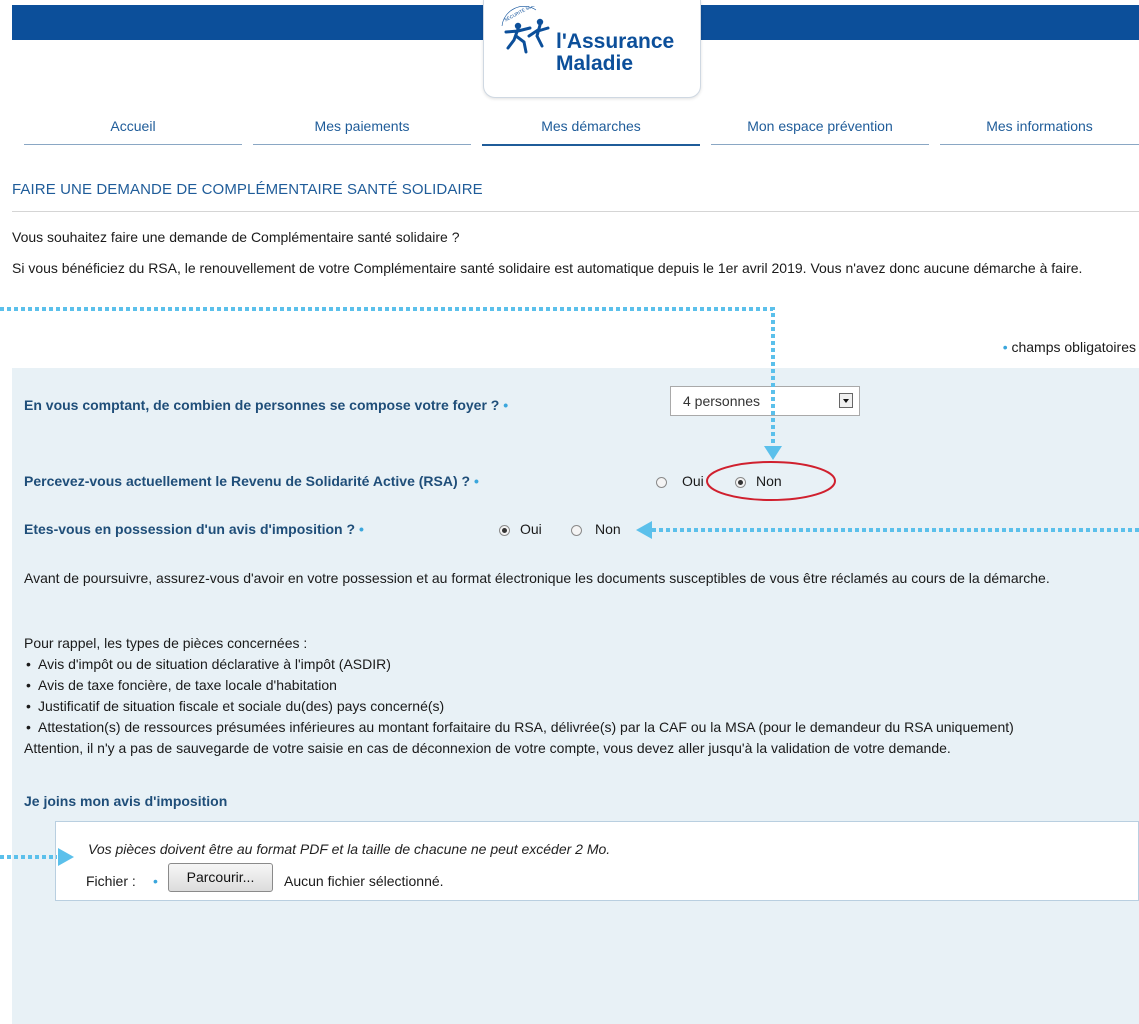 The width and height of the screenshot is (1139, 1024). What do you see at coordinates (133, 131) in the screenshot?
I see `nav-item-accueil: Accueil` at bounding box center [133, 131].